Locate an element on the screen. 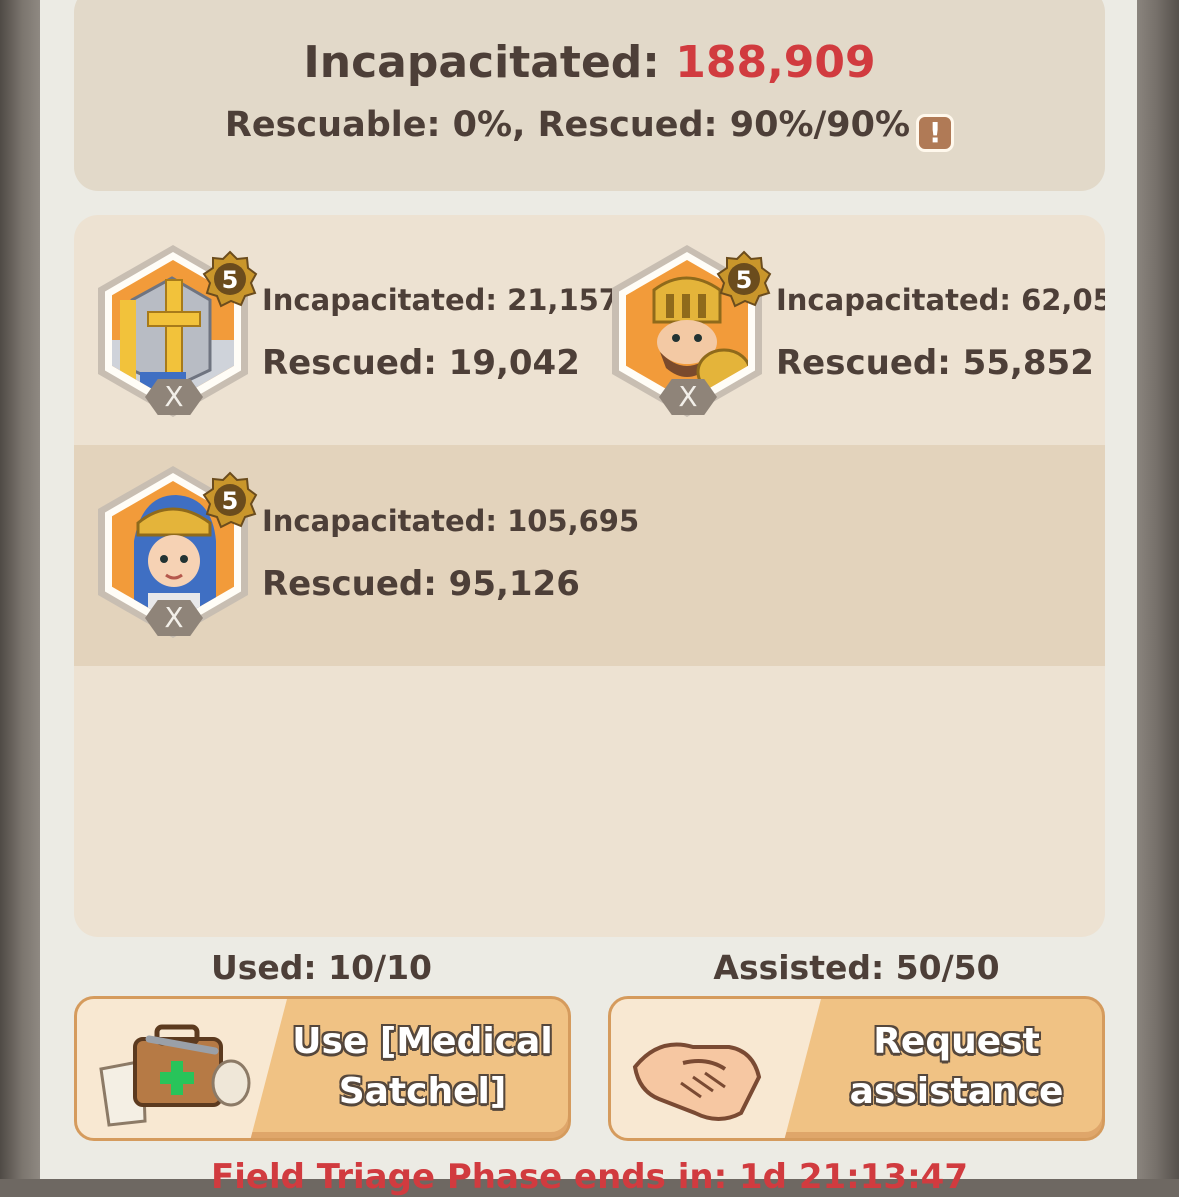  use-medical-satchel-button: Use [Medical Satchel] is located at coordinates (322, 1068).